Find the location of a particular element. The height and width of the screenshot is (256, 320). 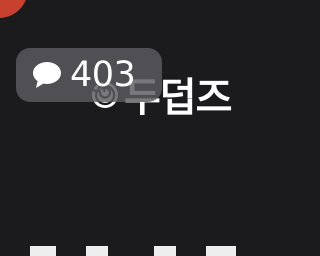

comment-count: 403 is located at coordinates (103, 75).